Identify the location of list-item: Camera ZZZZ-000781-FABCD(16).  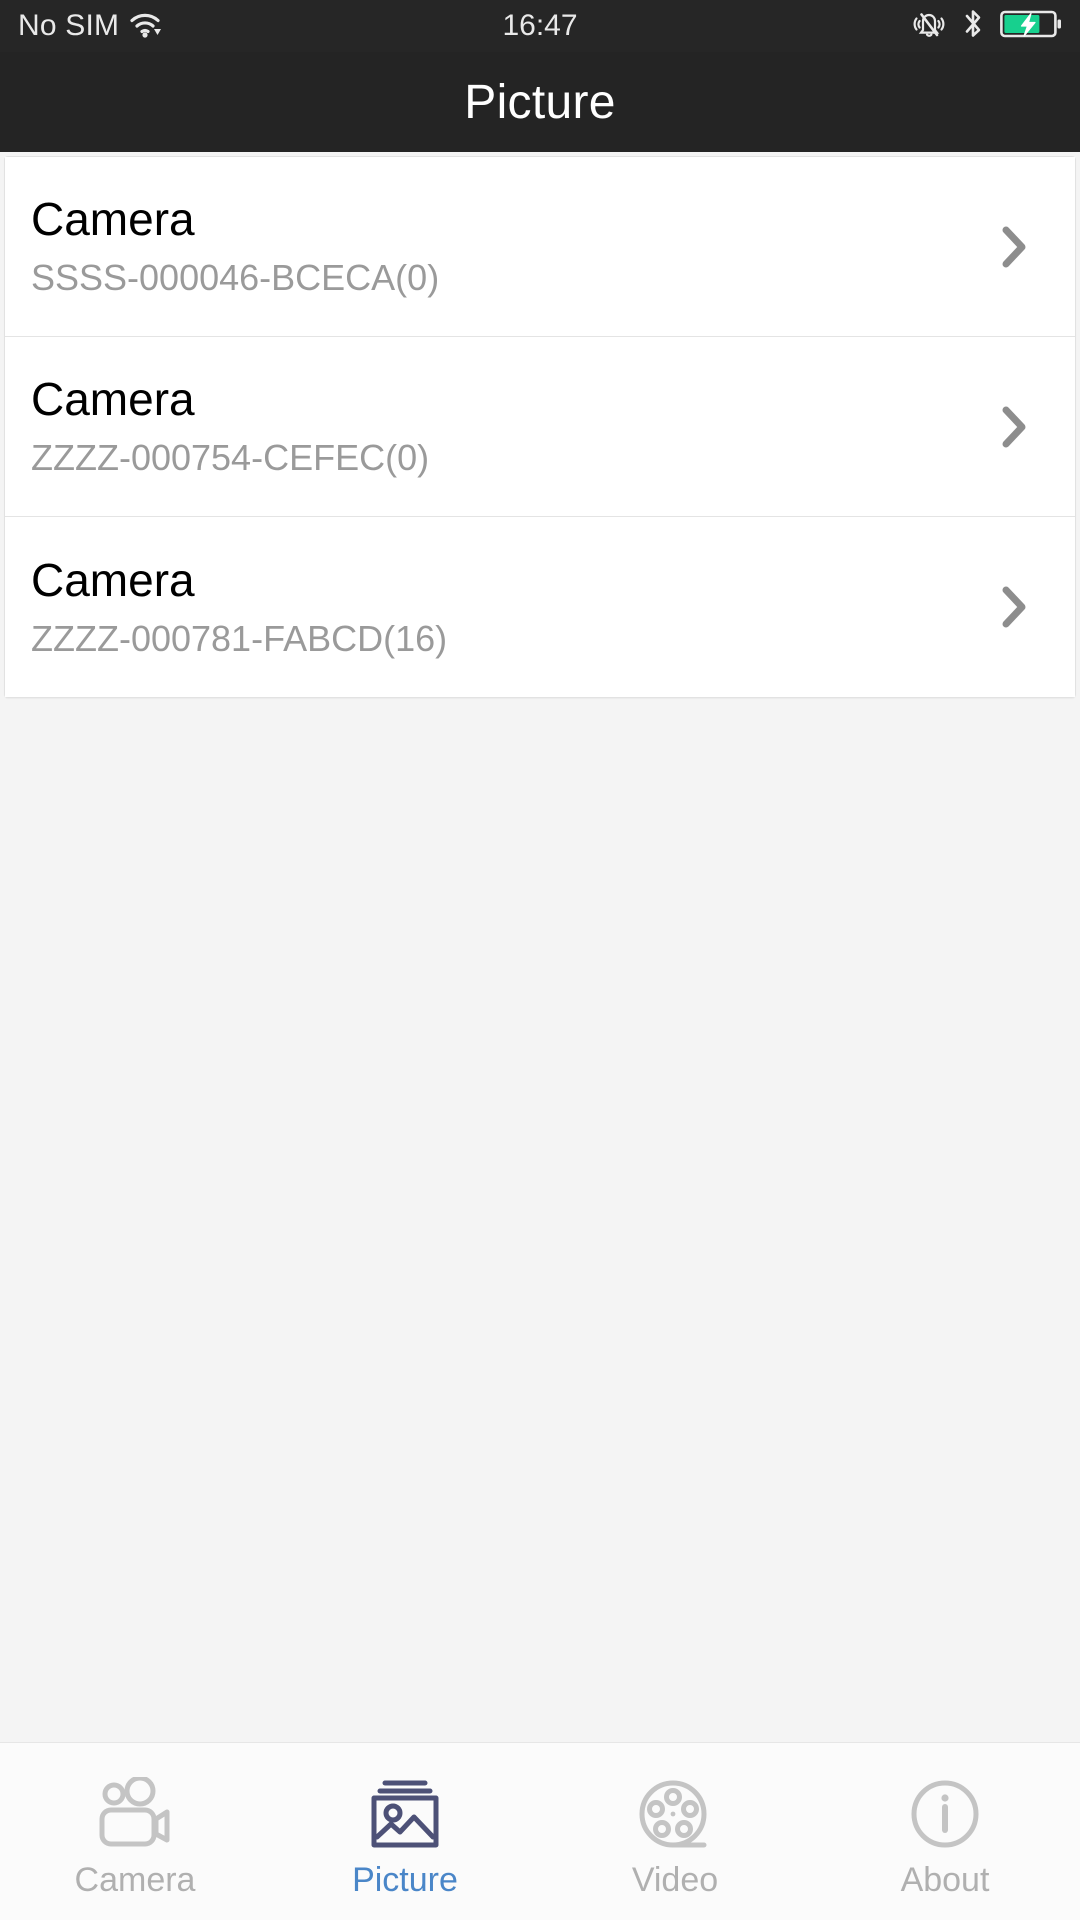
(540, 607).